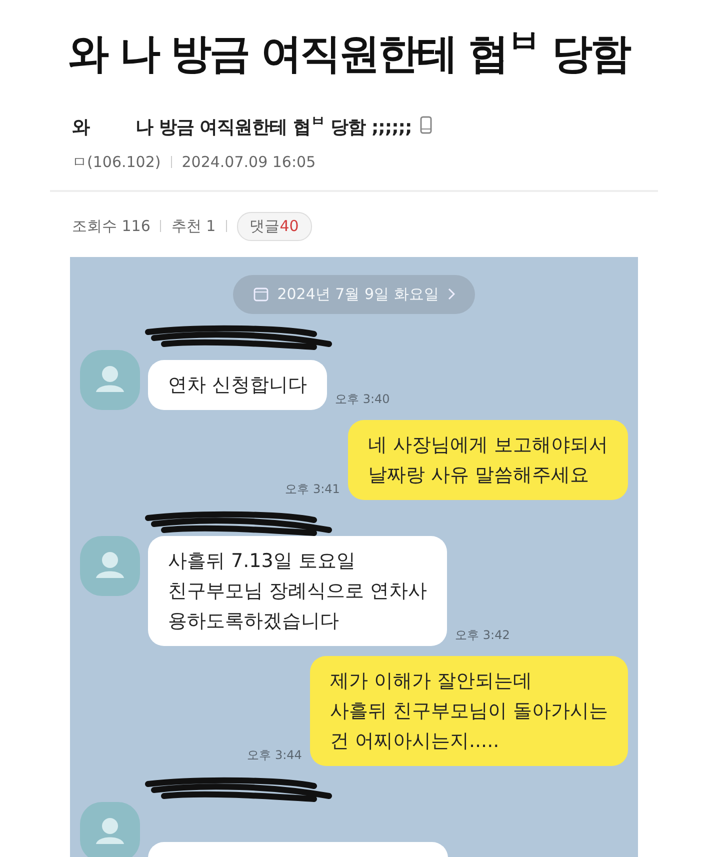 The height and width of the screenshot is (857, 703). What do you see at coordinates (274, 755) in the screenshot?
I see `message-time: 오후 3:44` at bounding box center [274, 755].